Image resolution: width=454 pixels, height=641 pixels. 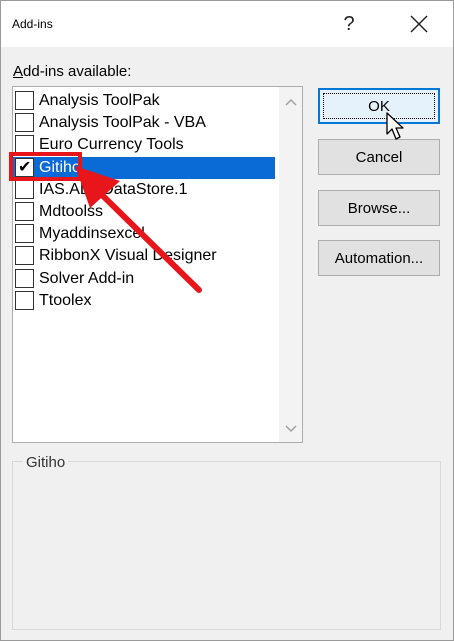 I want to click on list-item: ✔ Gitiho, so click(x=144, y=167).